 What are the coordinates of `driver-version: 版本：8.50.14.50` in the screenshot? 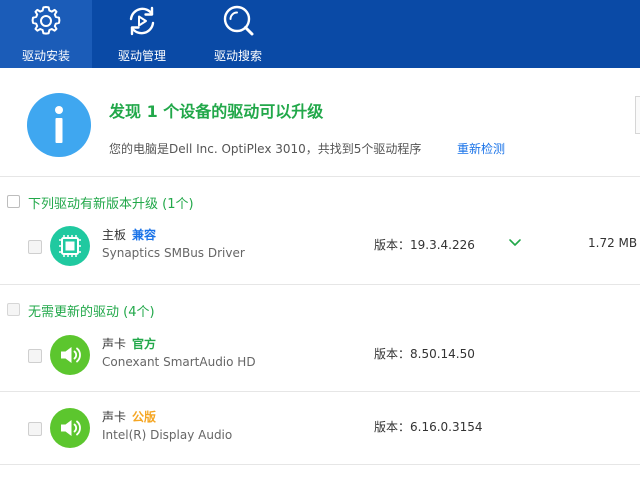 It's located at (424, 354).